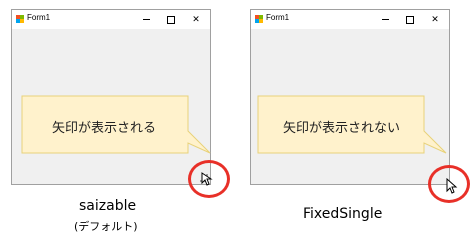  Describe the element at coordinates (104, 128) in the screenshot. I see `callout-left-text: 矢印が表示される` at that location.